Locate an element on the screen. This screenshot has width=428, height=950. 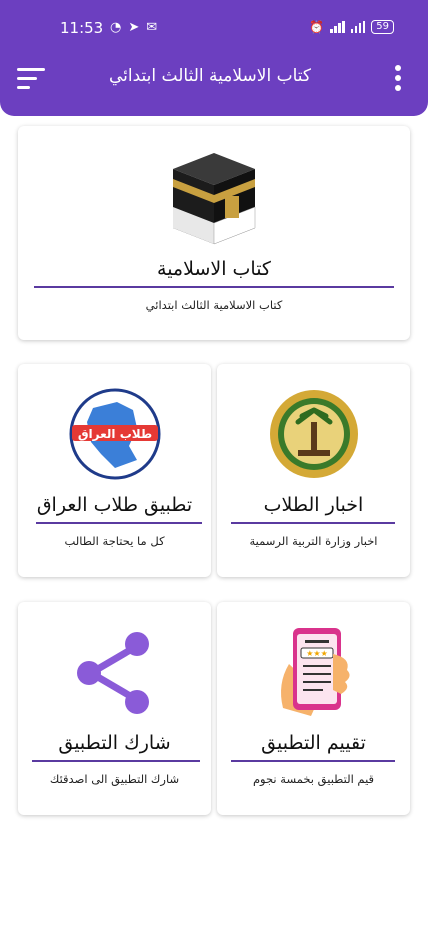
news-card: اخبار الطلاب اخبار وزارة التربية الرسمية is located at coordinates (313, 470).